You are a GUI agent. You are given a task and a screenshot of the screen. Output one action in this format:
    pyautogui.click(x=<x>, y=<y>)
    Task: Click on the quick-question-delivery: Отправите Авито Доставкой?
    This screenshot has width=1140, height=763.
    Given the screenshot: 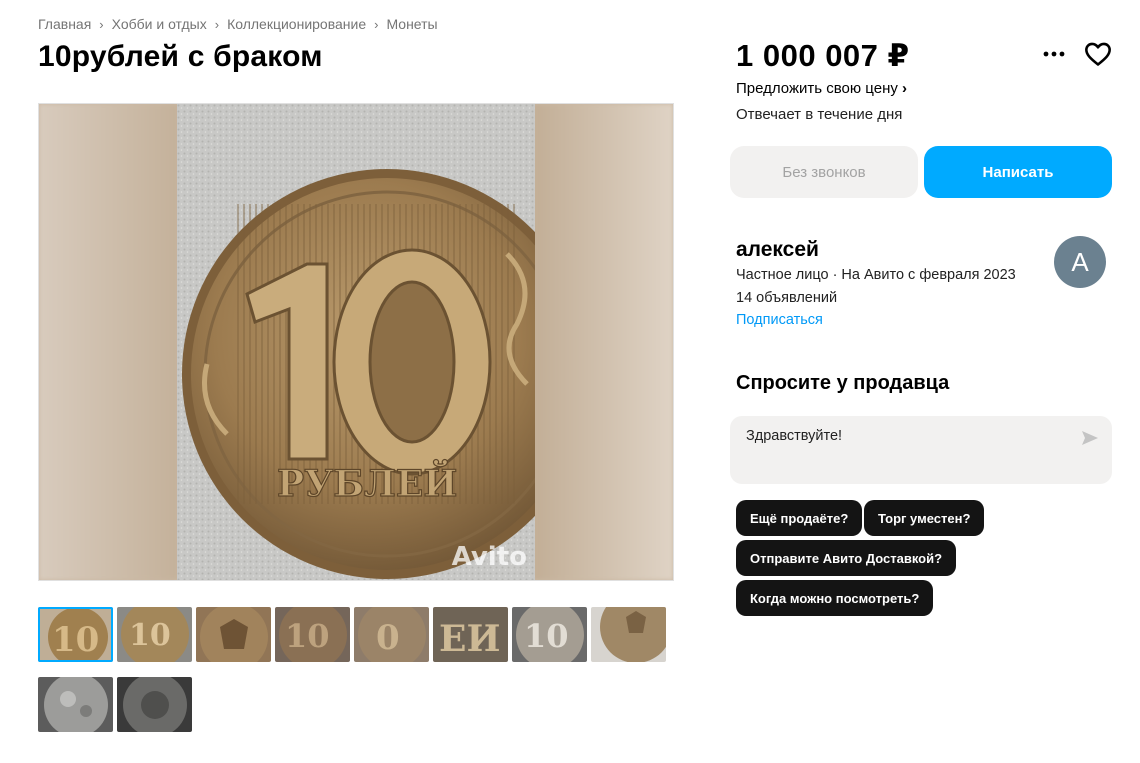 What is the action you would take?
    pyautogui.click(x=846, y=558)
    